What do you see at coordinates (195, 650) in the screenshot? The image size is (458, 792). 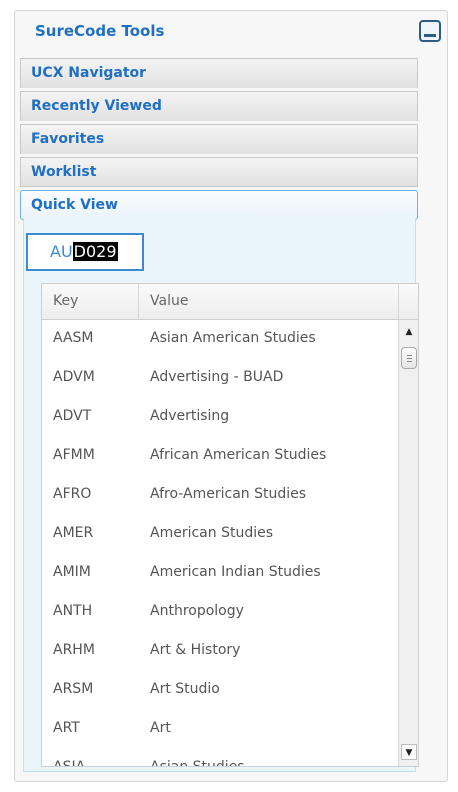 I see `cell-value: Art & History` at bounding box center [195, 650].